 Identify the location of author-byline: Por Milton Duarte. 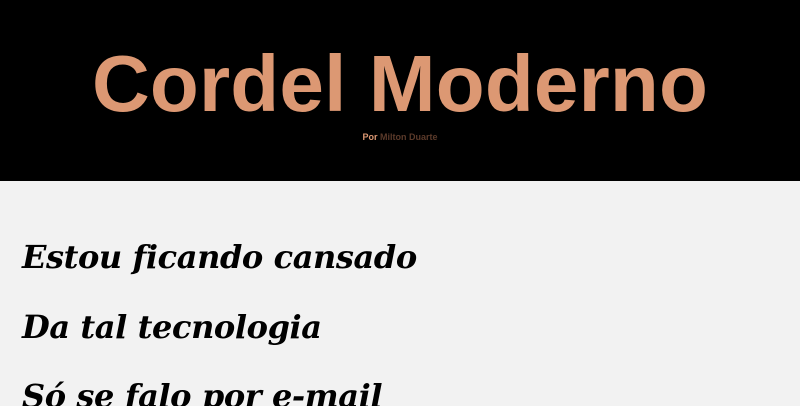
(400, 137).